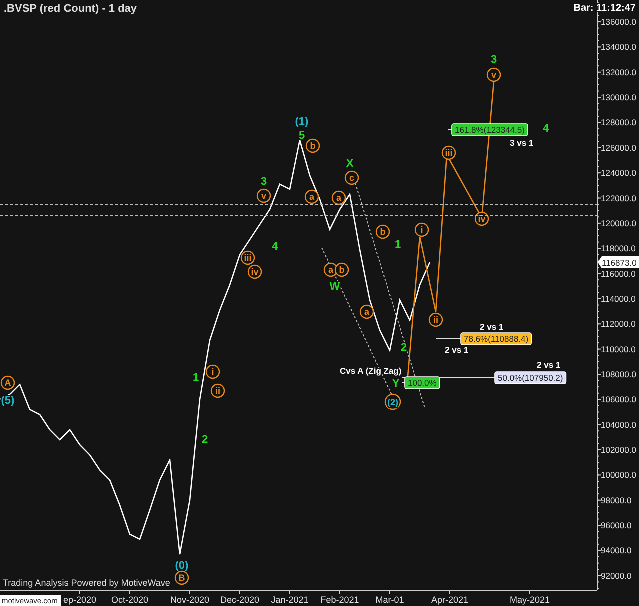 This screenshot has height=606, width=639. I want to click on axis-label: 120000.0, so click(618, 223).